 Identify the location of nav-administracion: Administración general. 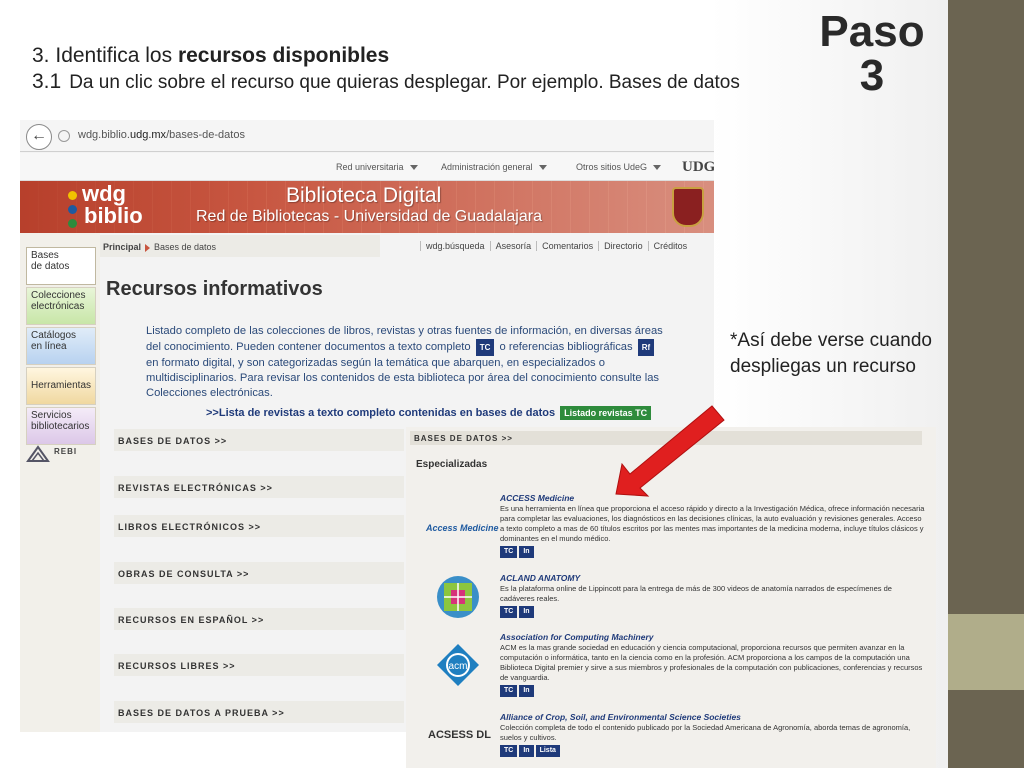
(494, 167).